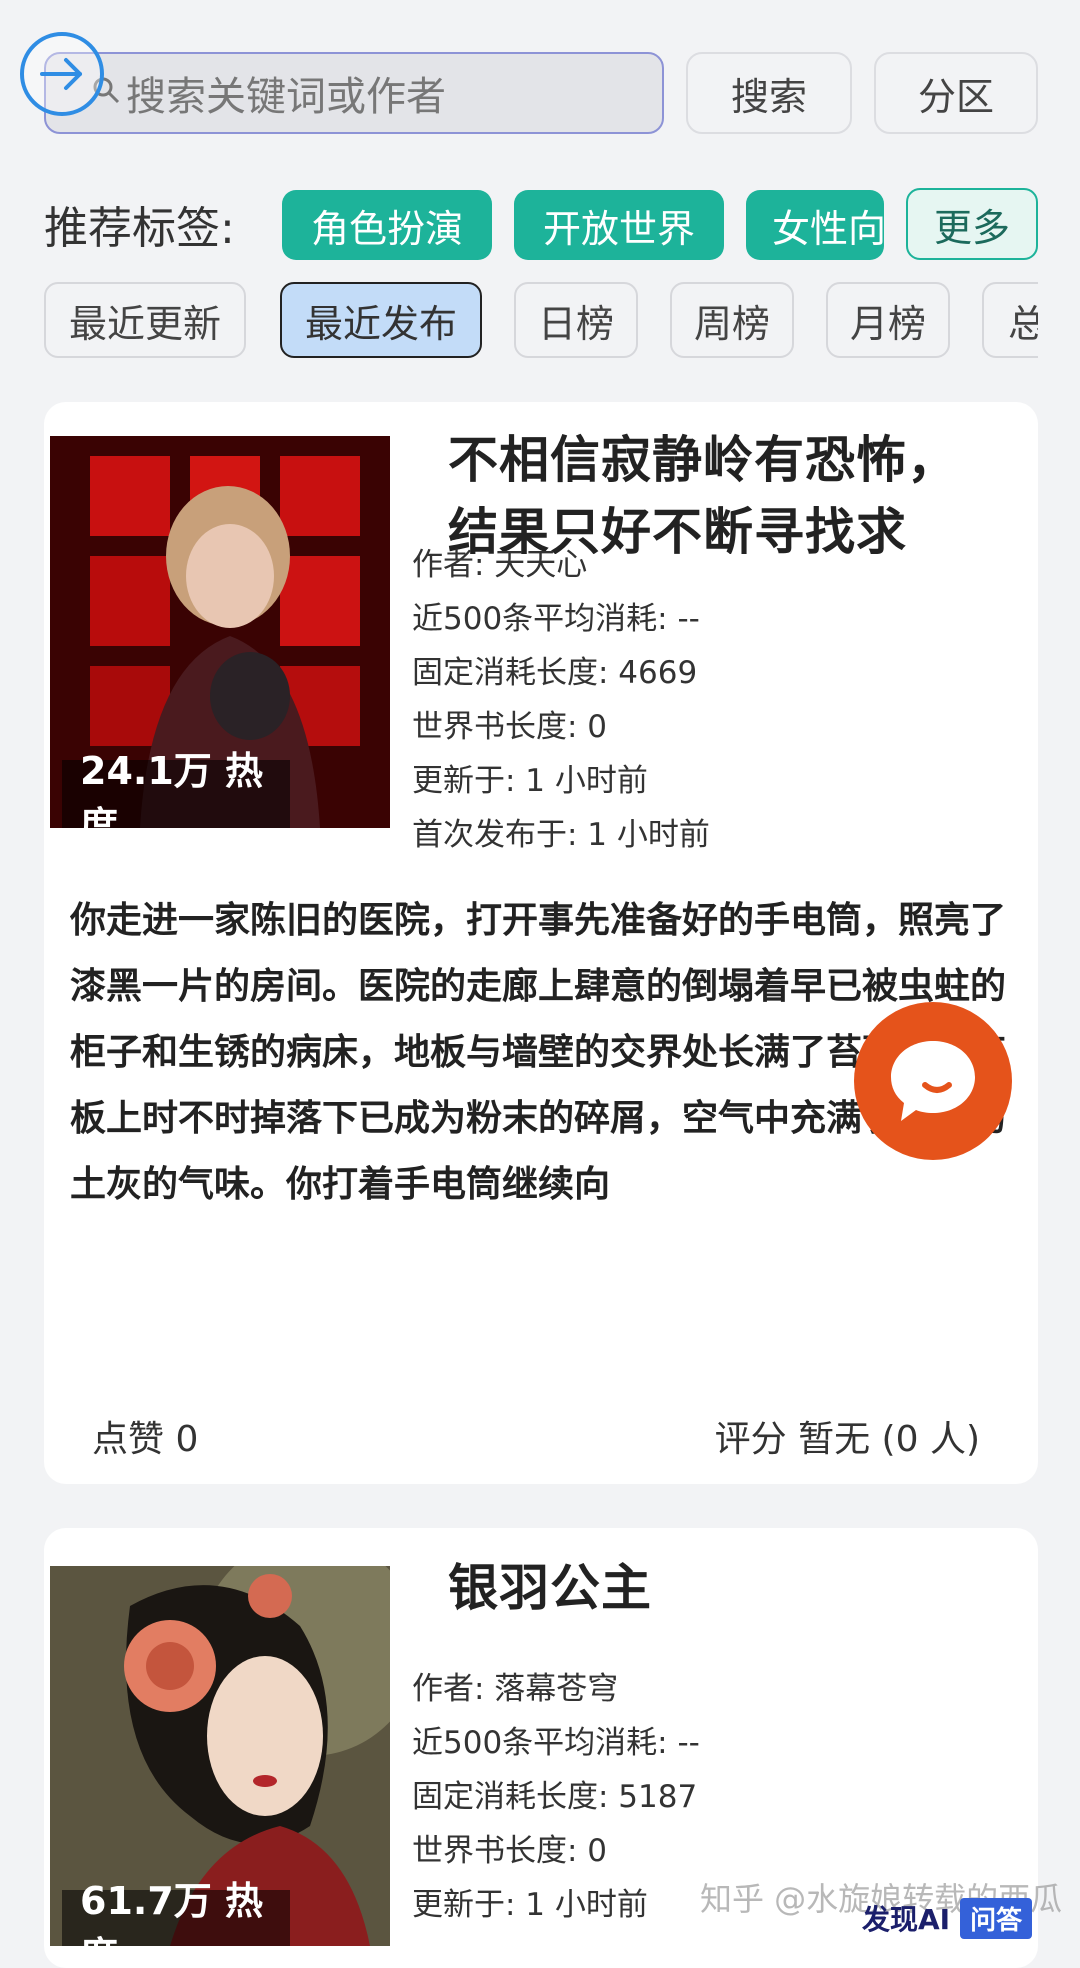  I want to click on tag-roleplay: 角色扮演, so click(387, 225).